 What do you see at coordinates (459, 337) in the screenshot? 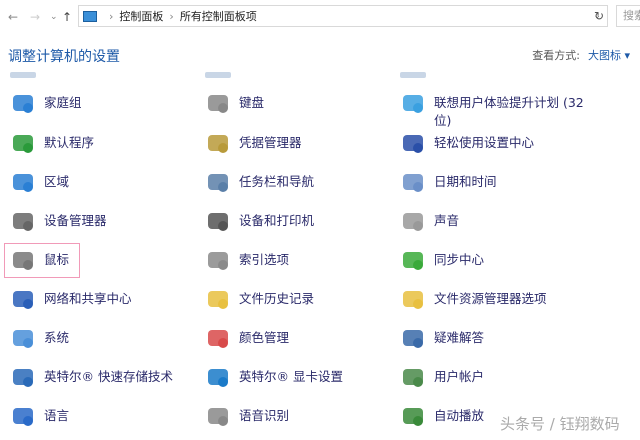
I see `item-label: 疑难解答` at bounding box center [459, 337].